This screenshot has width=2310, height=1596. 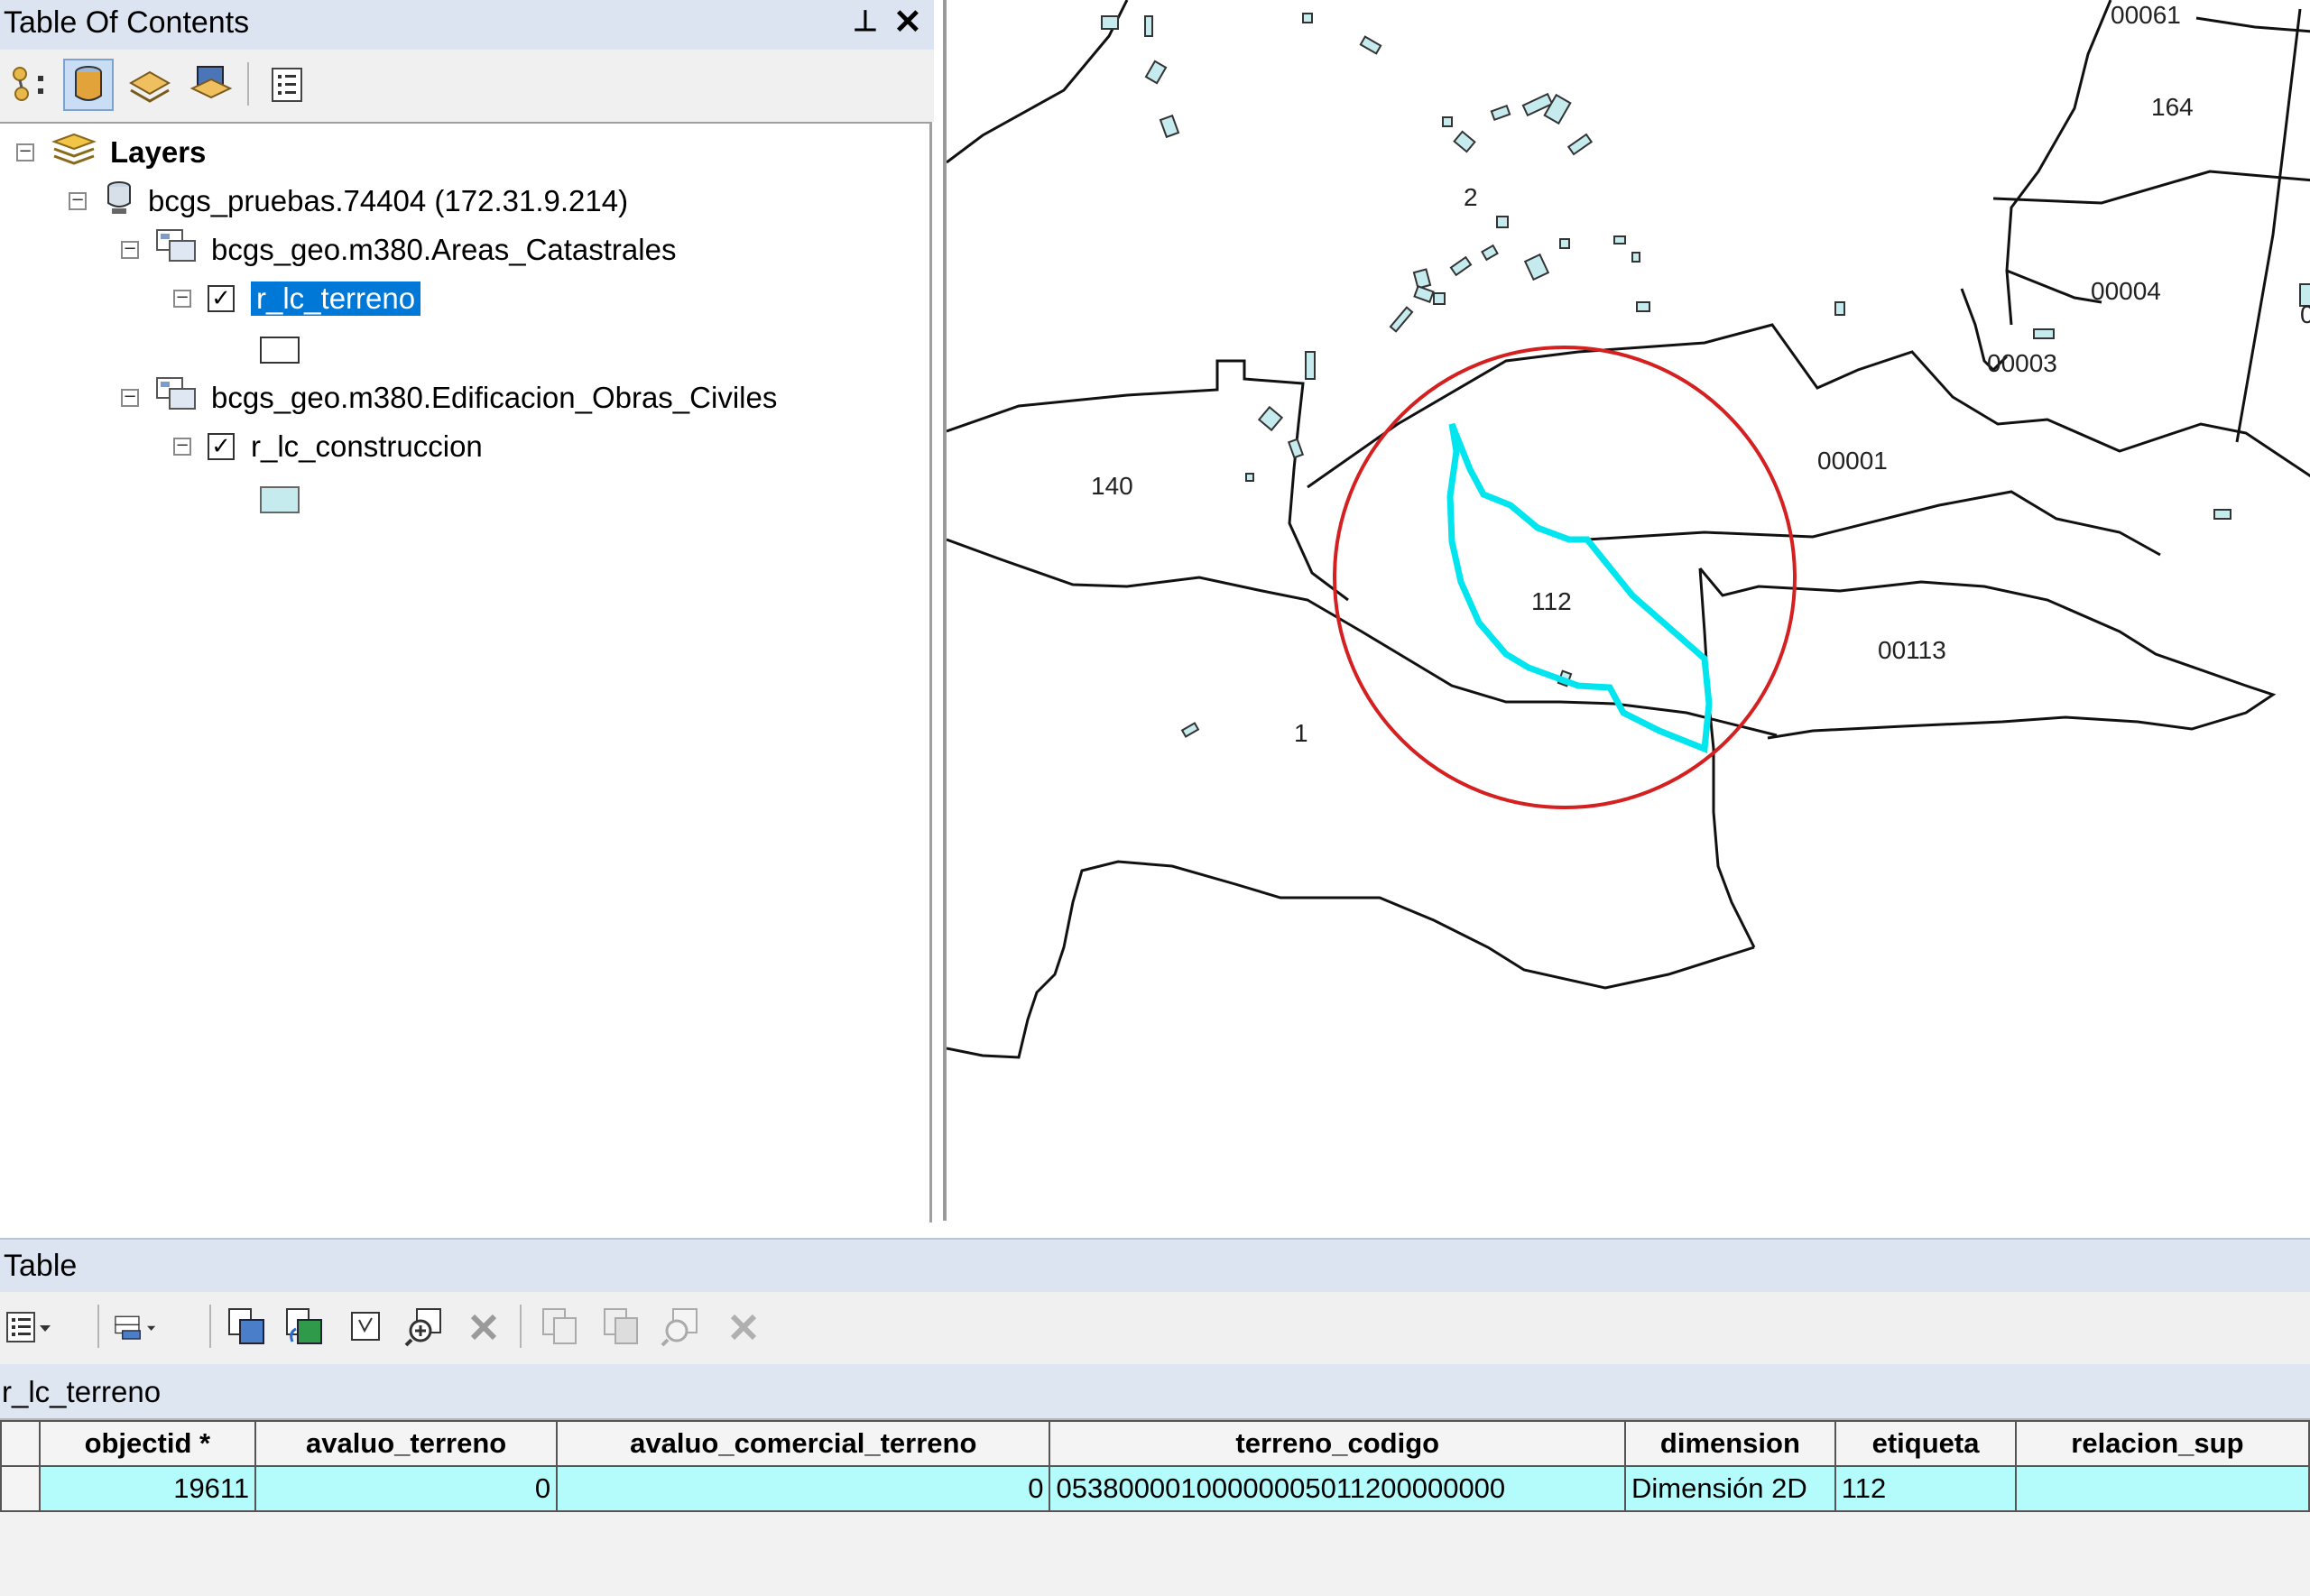 What do you see at coordinates (127, 22) in the screenshot?
I see `toc-title: Table Of Contents` at bounding box center [127, 22].